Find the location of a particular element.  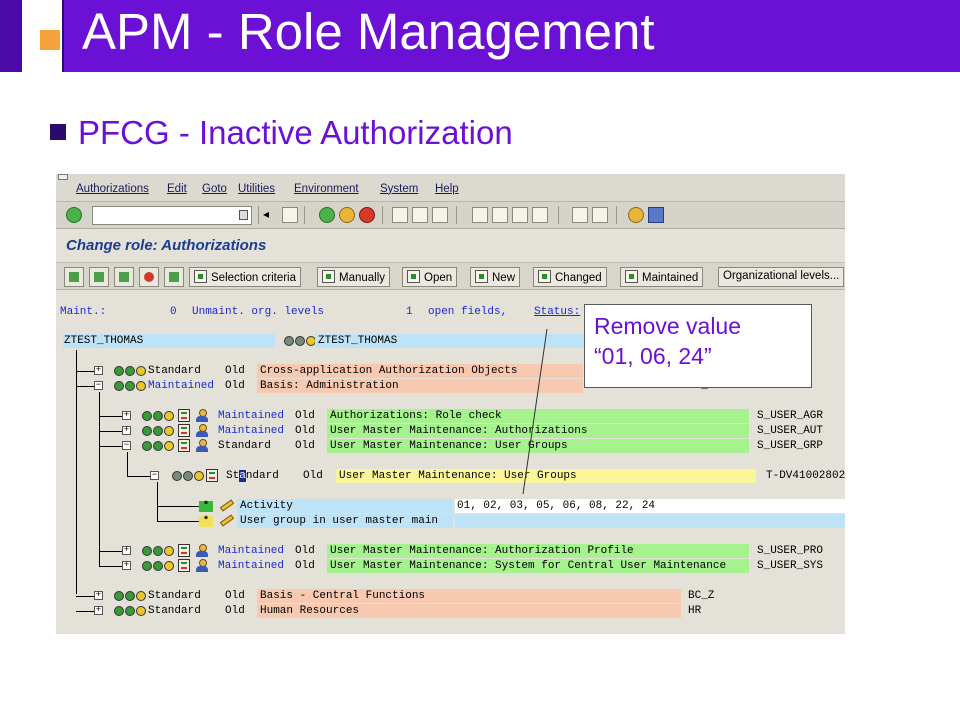

maint-value: 0 is located at coordinates (173, 312).